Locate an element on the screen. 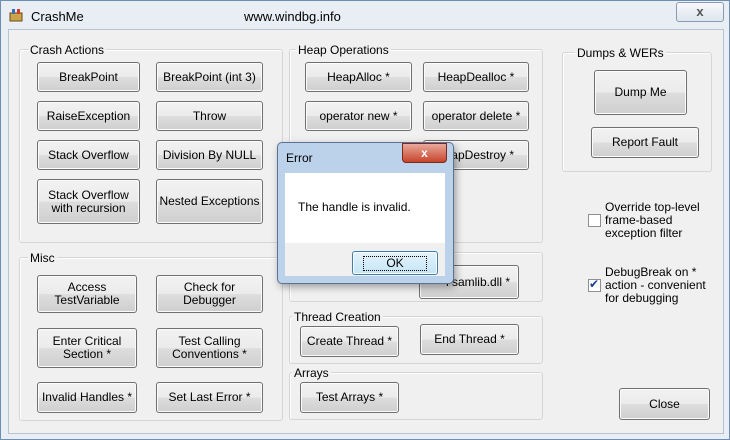  error-message: The handle is invalid. is located at coordinates (354, 207).